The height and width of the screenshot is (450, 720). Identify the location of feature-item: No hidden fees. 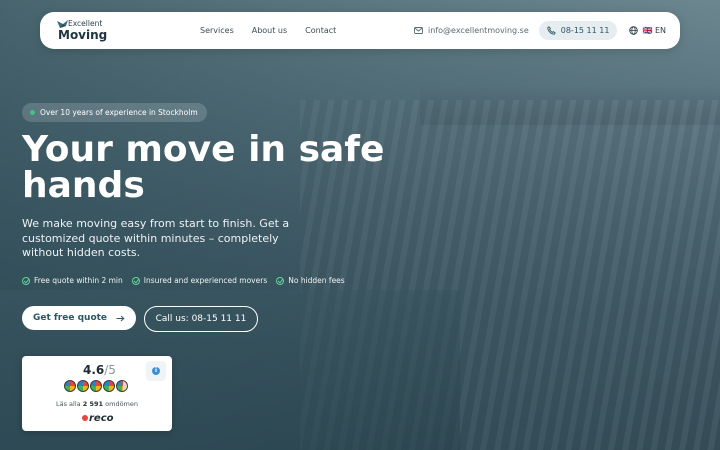
(310, 280).